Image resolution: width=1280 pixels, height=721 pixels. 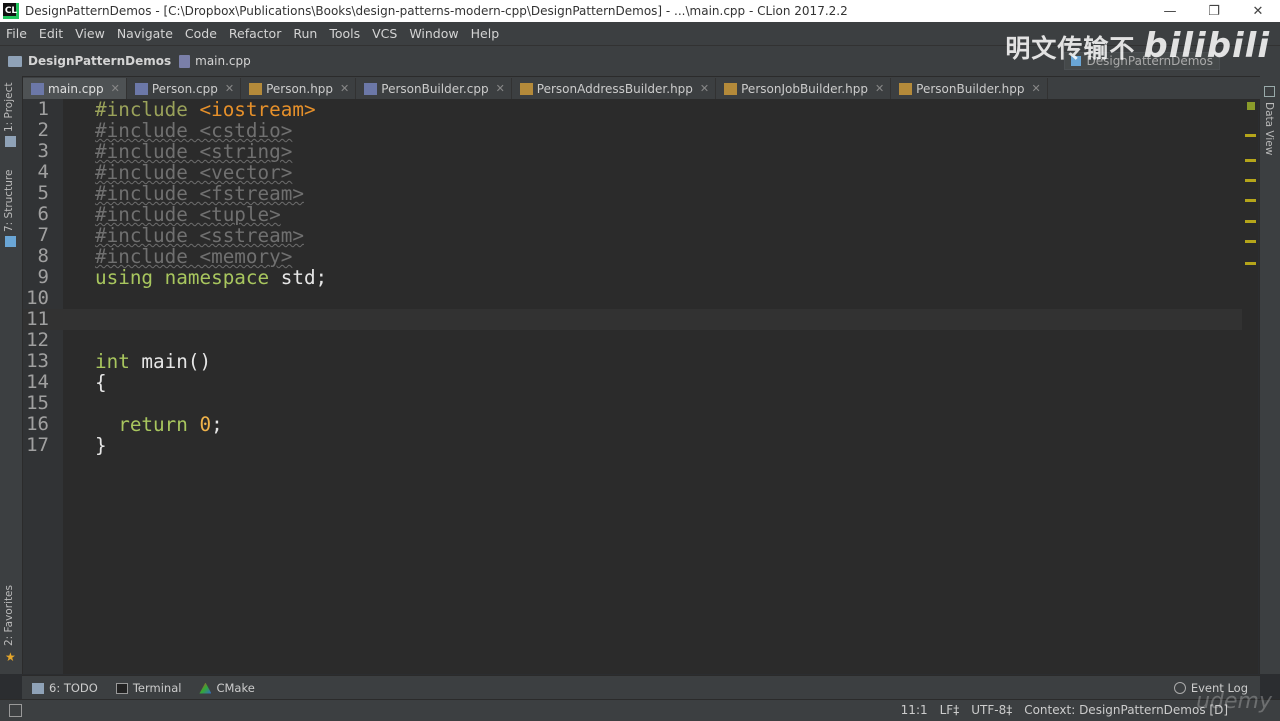 I want to click on code-line: 10, so click(x=640, y=298).